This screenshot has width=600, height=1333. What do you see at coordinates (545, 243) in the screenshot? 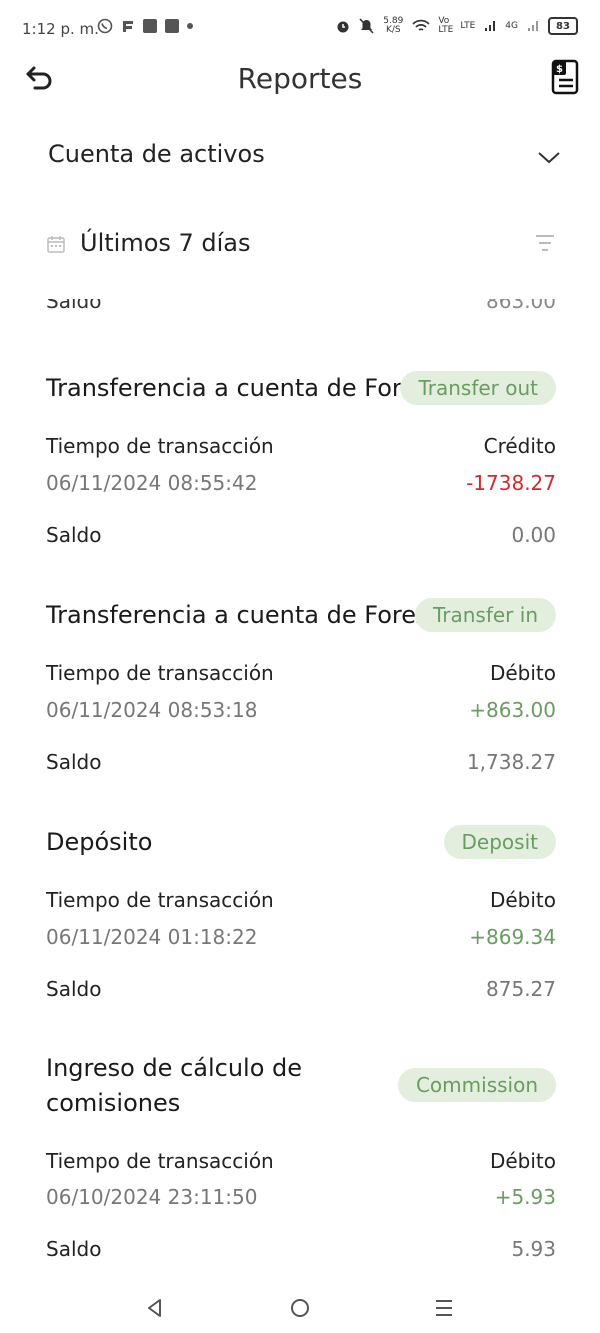
I see `filter-icon` at bounding box center [545, 243].